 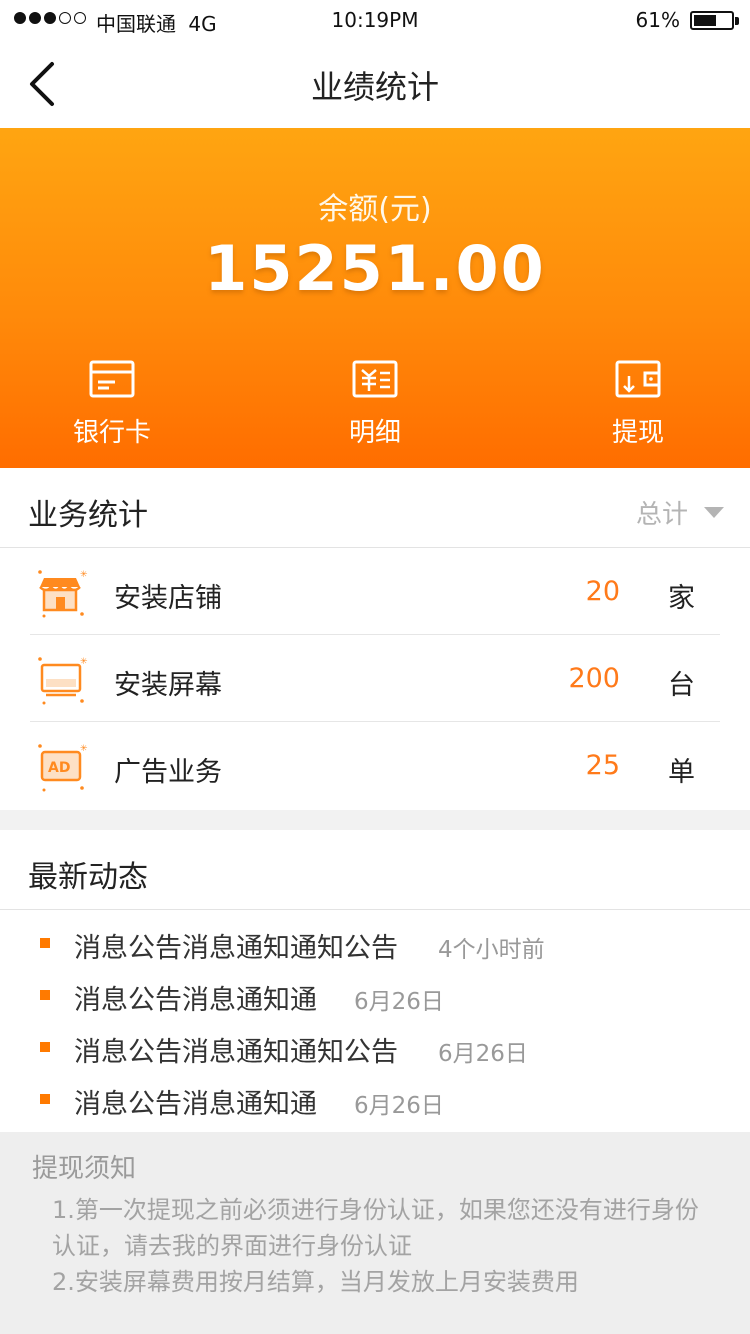 I want to click on notice-line: 2.安装屏幕费用按月结算，当月发放上月安装费用, so click(x=315, y=1282).